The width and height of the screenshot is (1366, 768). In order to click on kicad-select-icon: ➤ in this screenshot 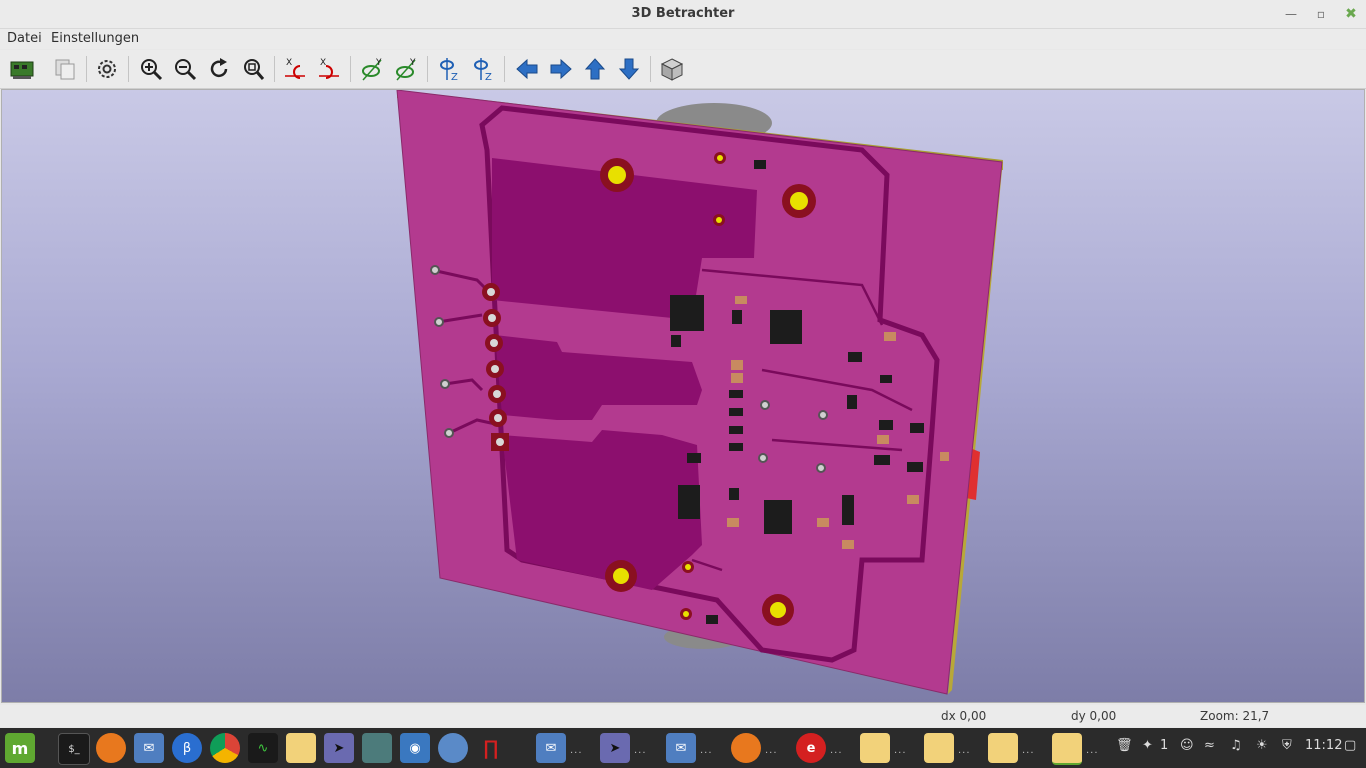, I will do `click(339, 748)`.